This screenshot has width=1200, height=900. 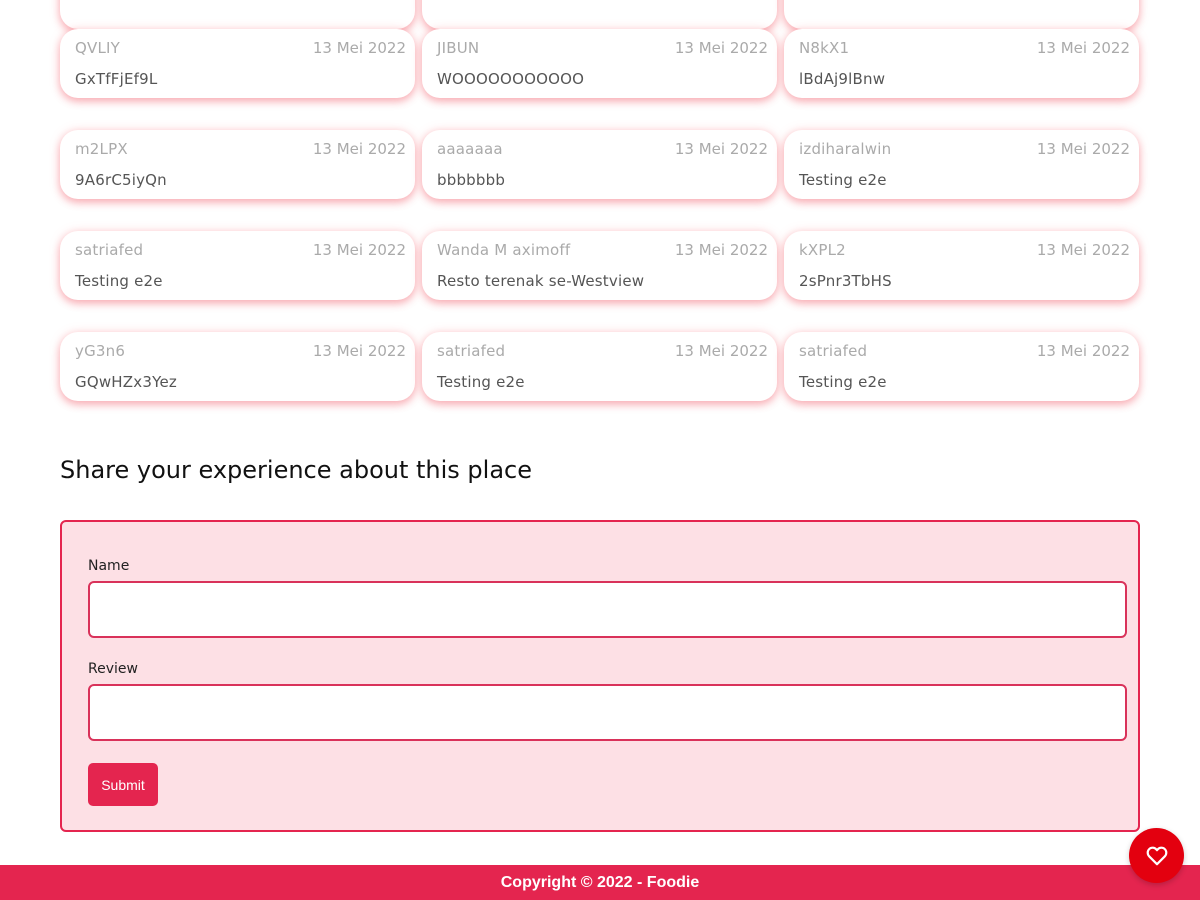 What do you see at coordinates (845, 149) in the screenshot?
I see `reviewer-name: izdiharalwin` at bounding box center [845, 149].